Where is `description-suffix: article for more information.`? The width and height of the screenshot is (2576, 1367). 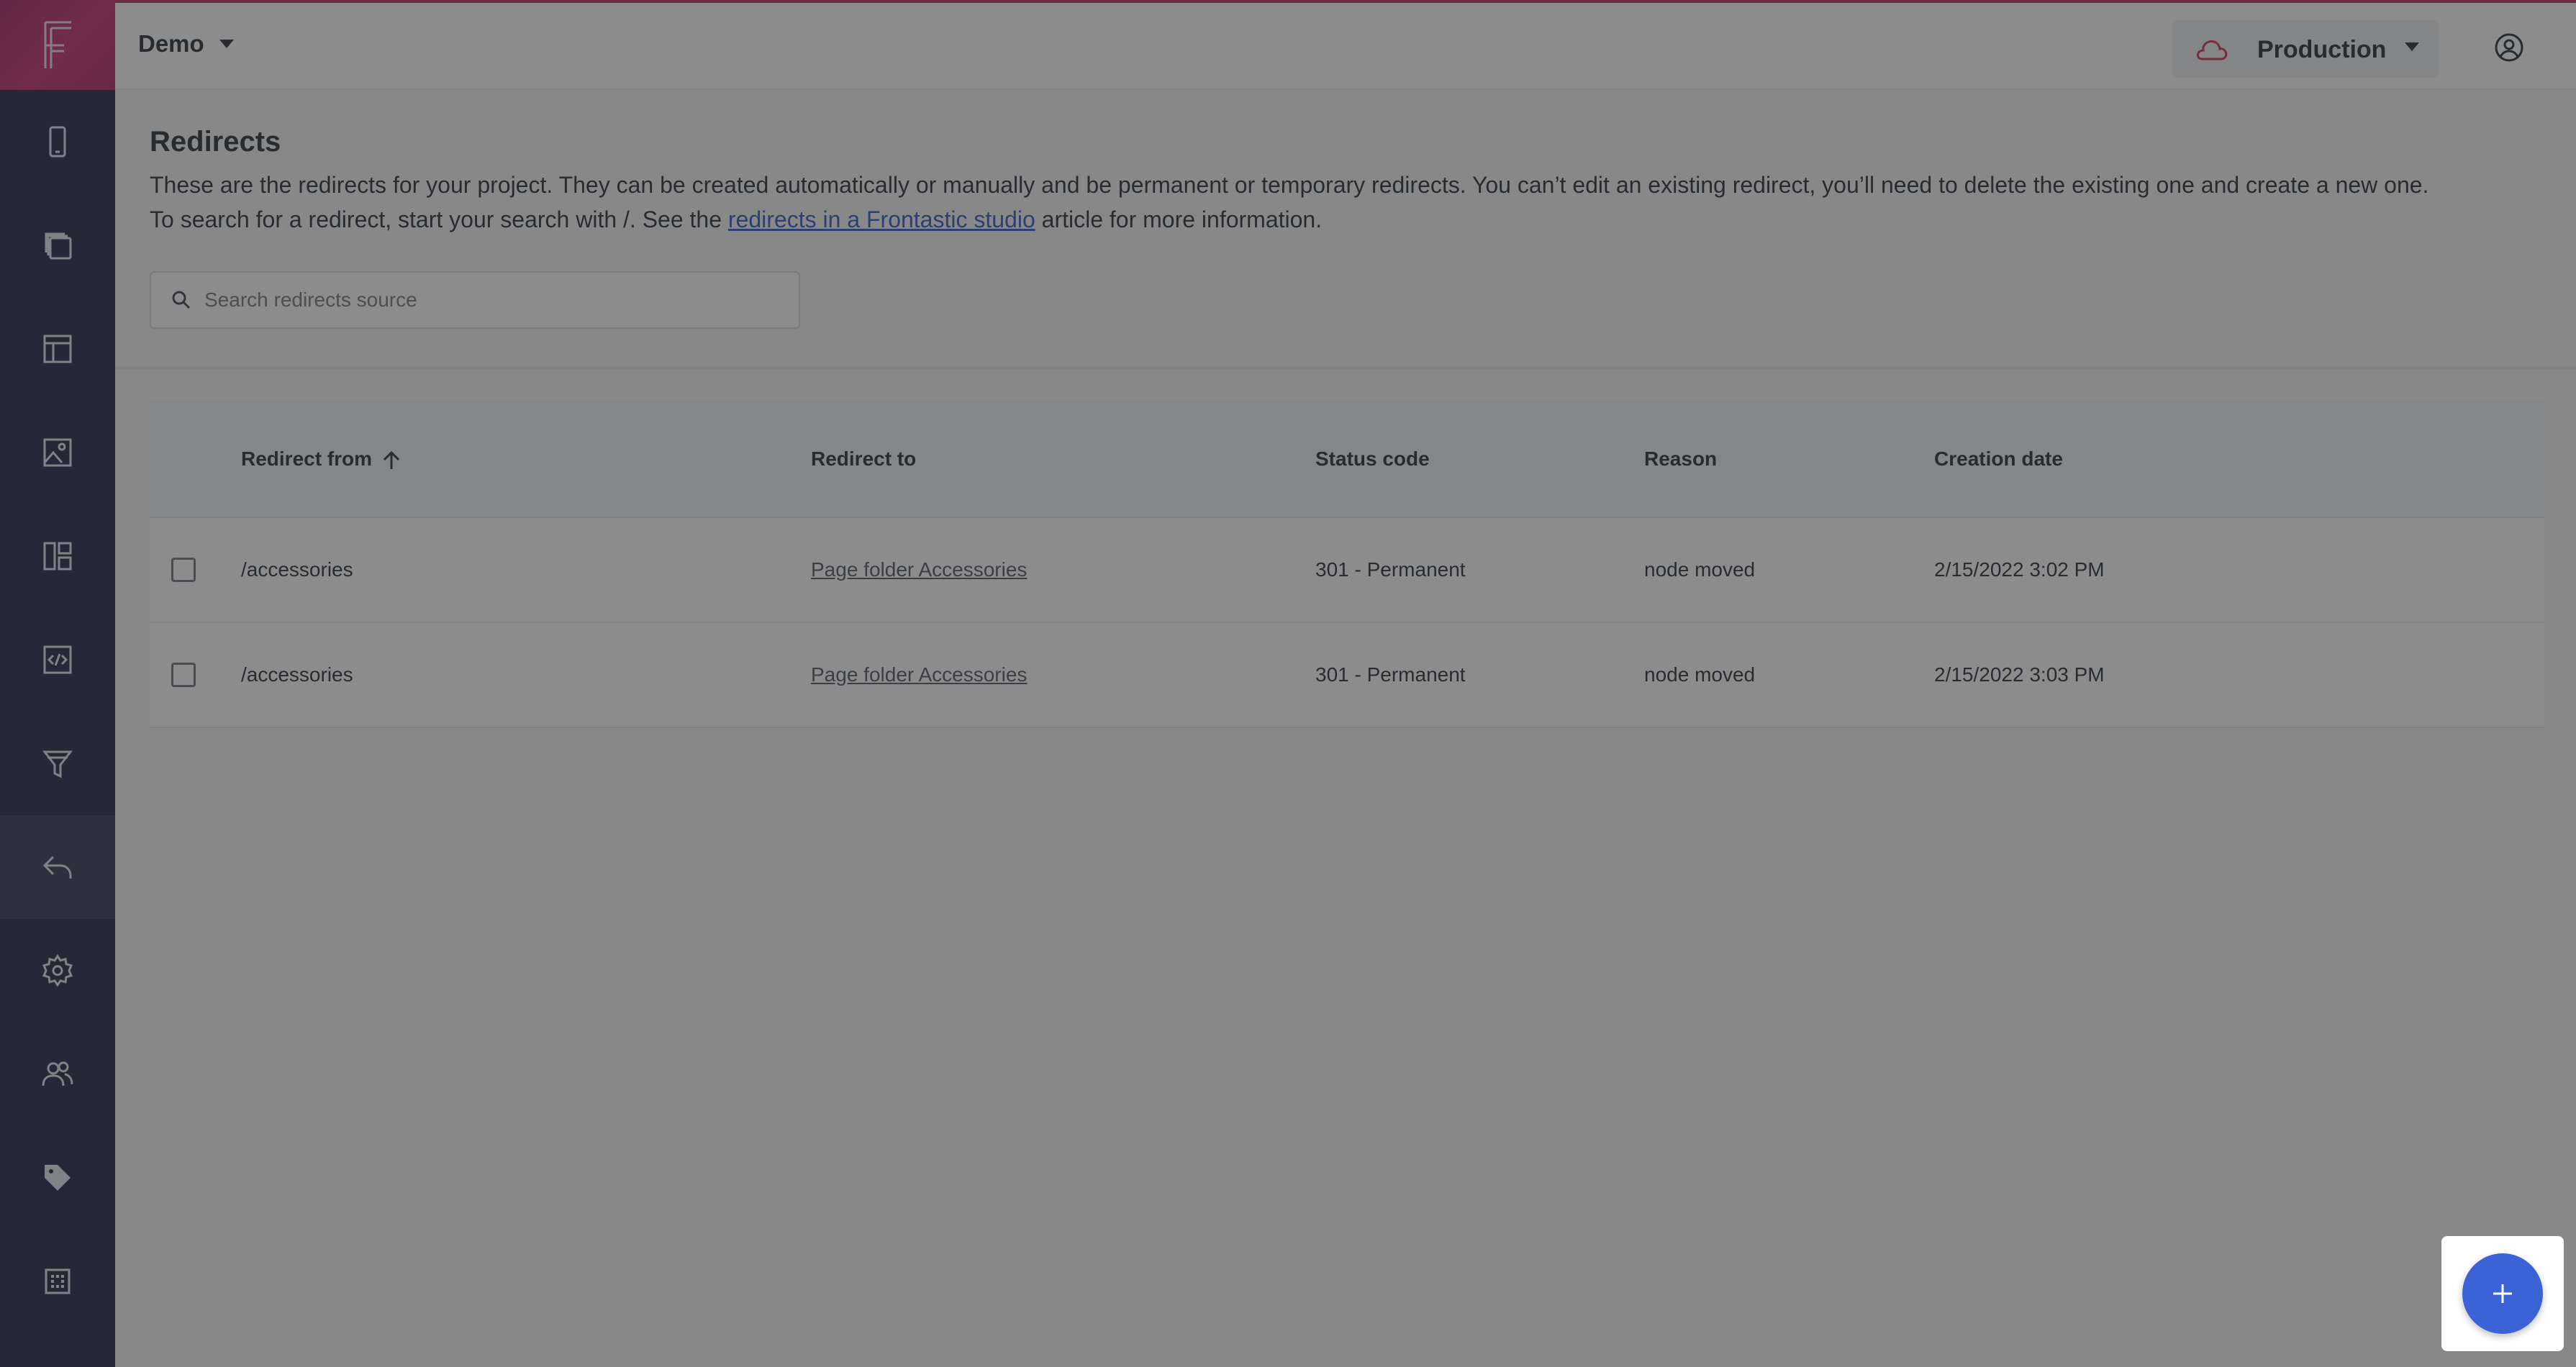
description-suffix: article for more information. is located at coordinates (1182, 219).